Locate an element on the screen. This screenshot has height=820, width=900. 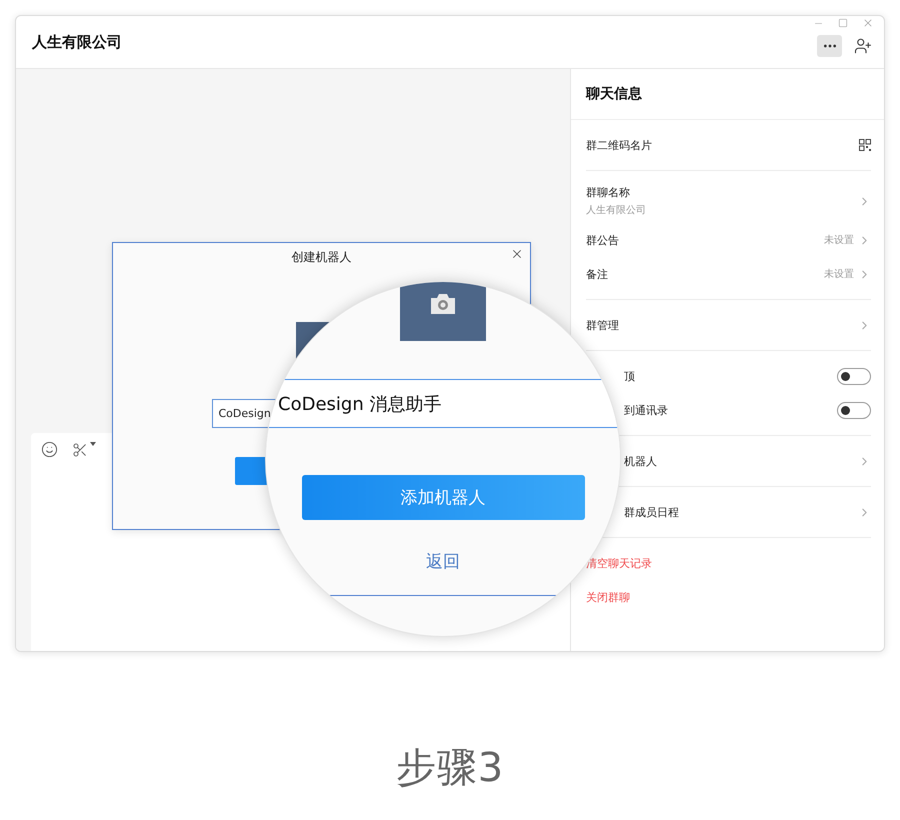
caret-icon is located at coordinates (93, 444).